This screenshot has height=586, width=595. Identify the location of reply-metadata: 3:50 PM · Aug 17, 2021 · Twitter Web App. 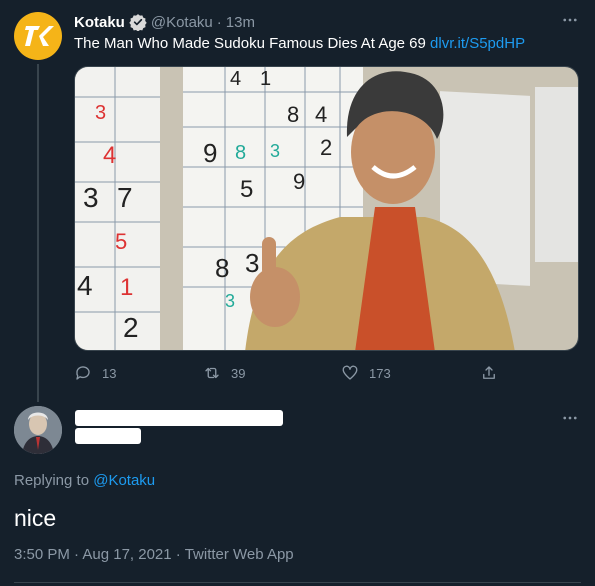
(154, 554).